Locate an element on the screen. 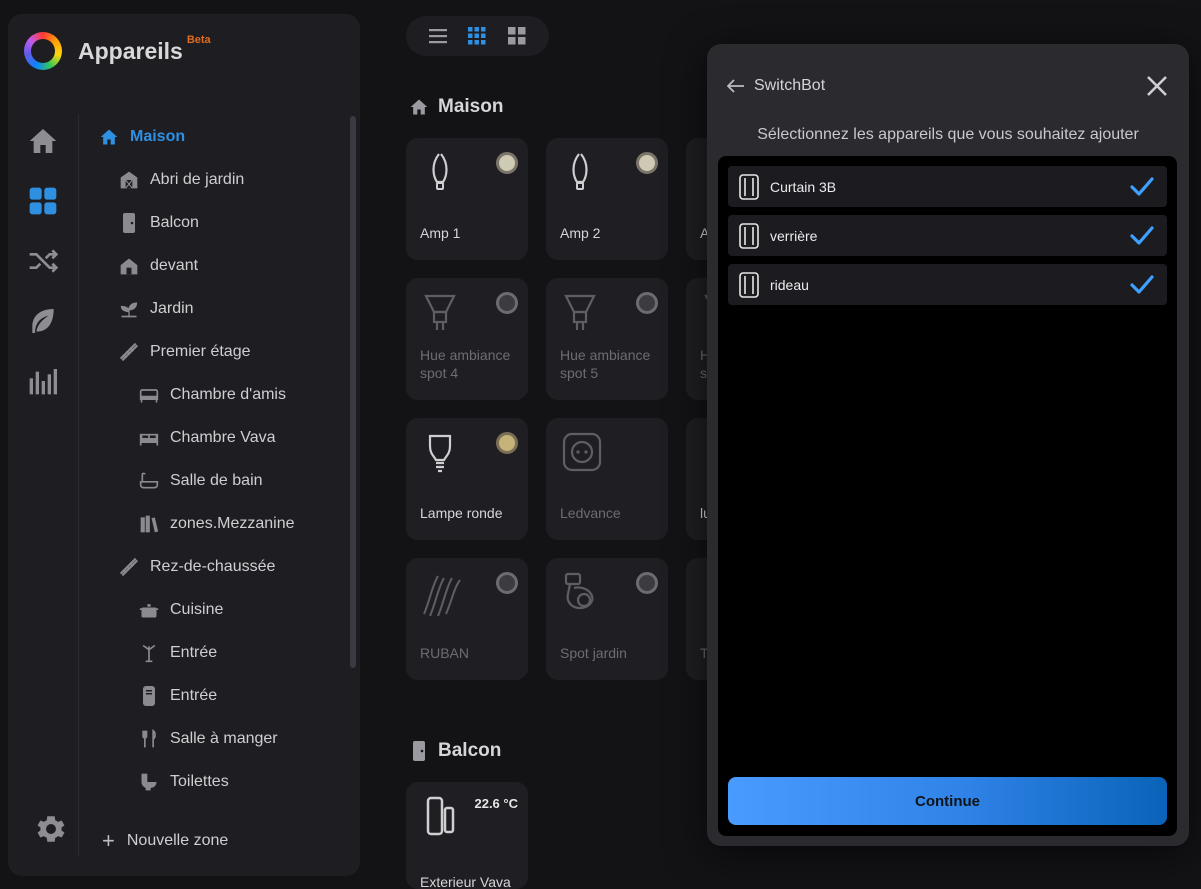 Image resolution: width=1201 pixels, height=889 pixels. device-card-balcon: 22.6 °C Exterieur Vava is located at coordinates (467, 835).